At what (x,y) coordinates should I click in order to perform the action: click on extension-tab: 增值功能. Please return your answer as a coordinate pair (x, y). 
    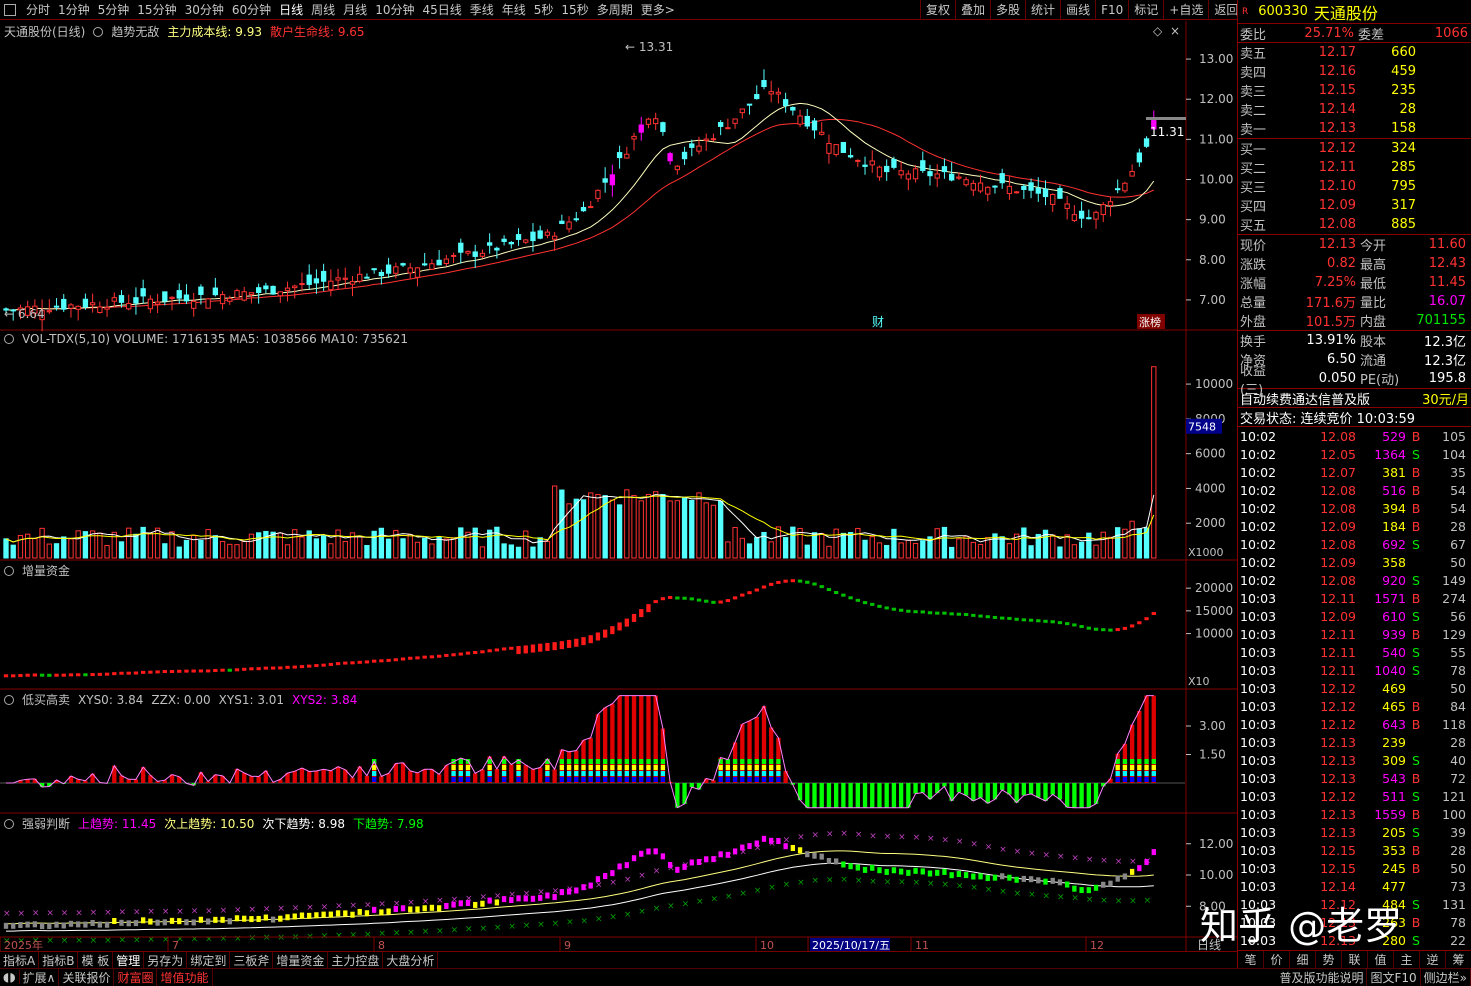
    Looking at the image, I should click on (184, 977).